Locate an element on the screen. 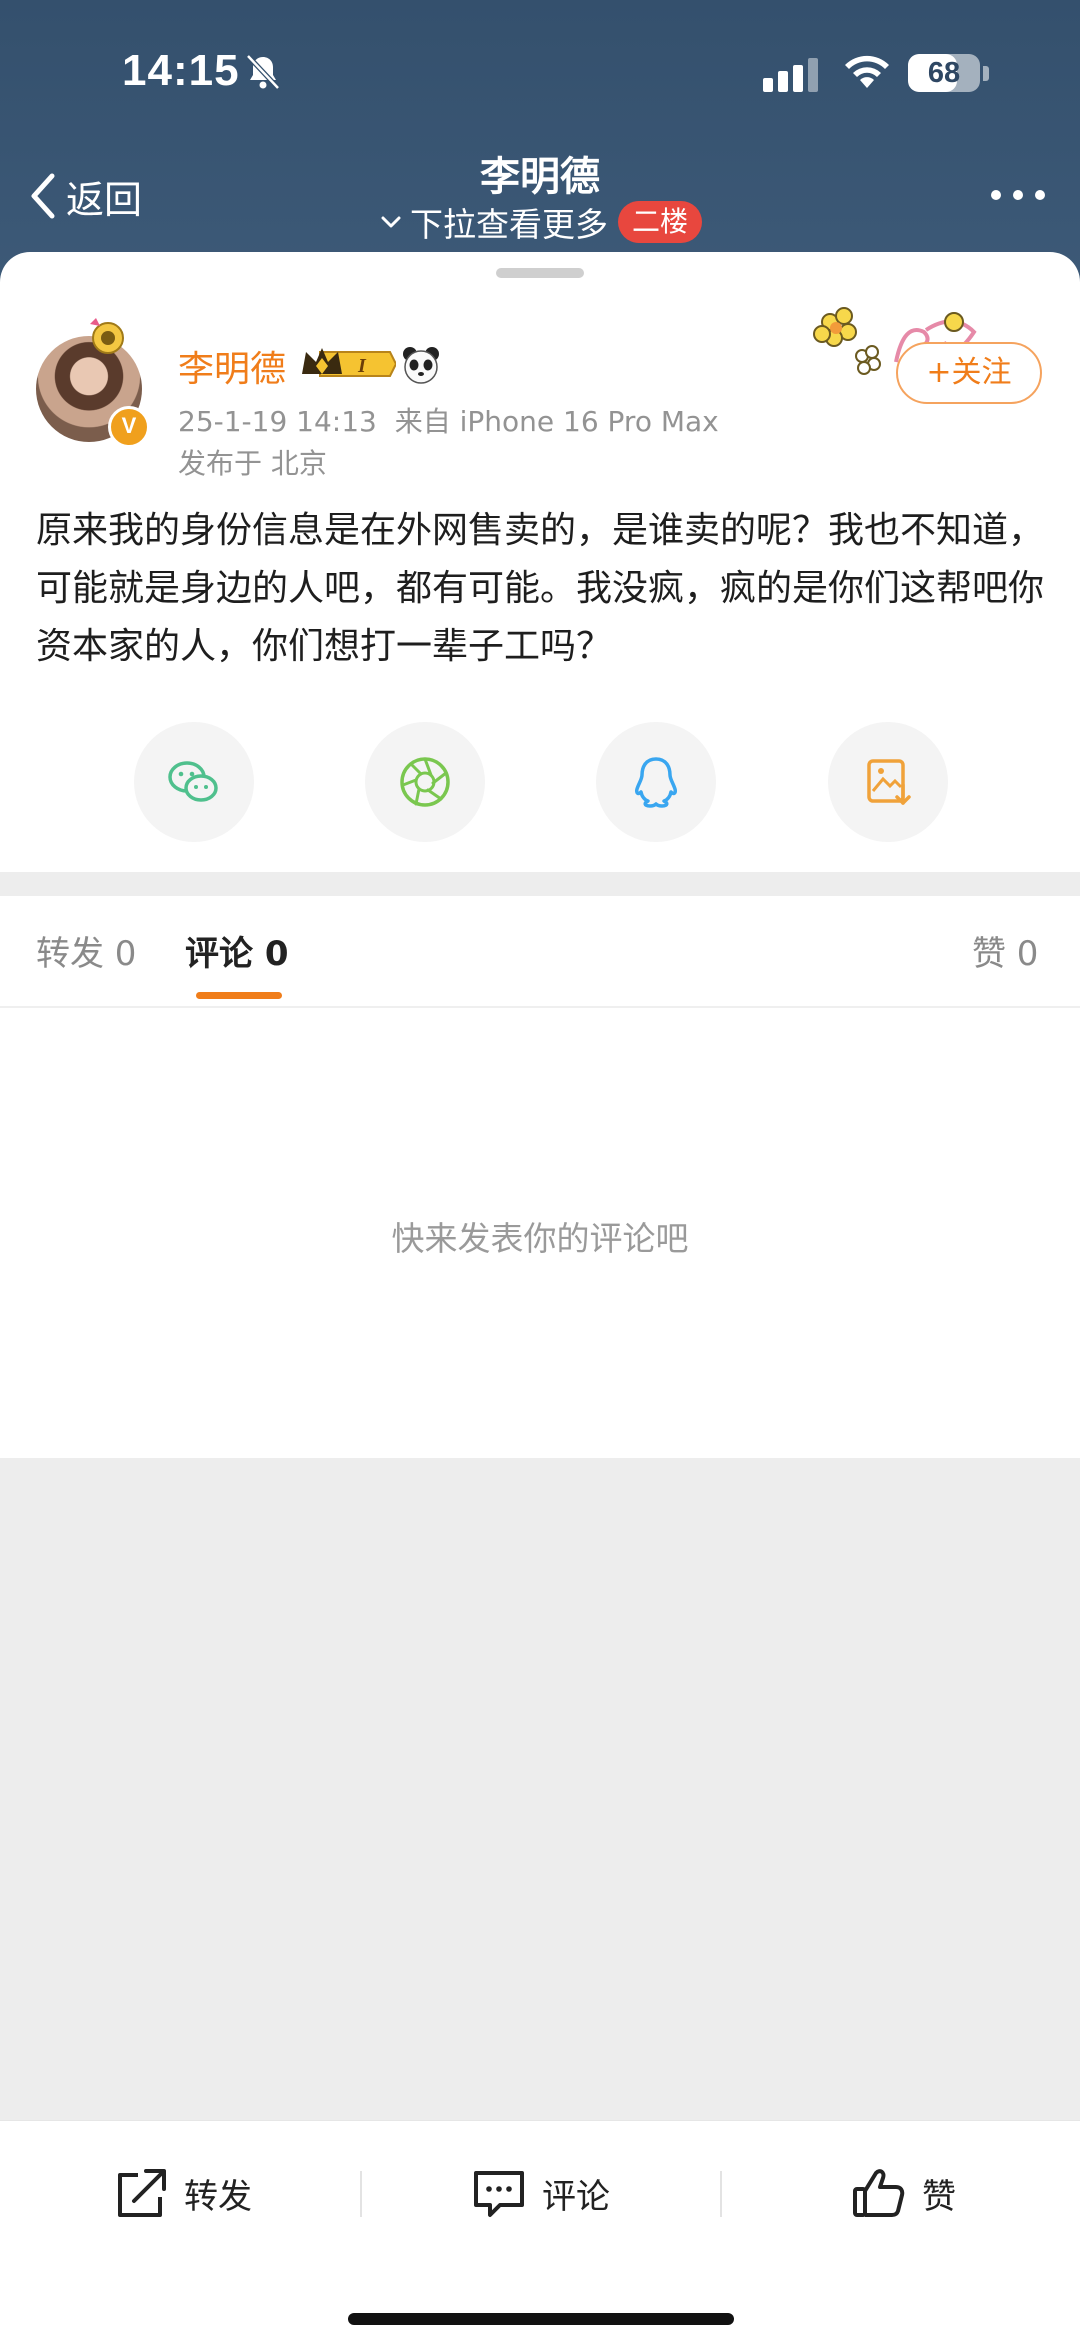 The width and height of the screenshot is (1080, 2342). post-location: 发布于 北京 is located at coordinates (252, 463).